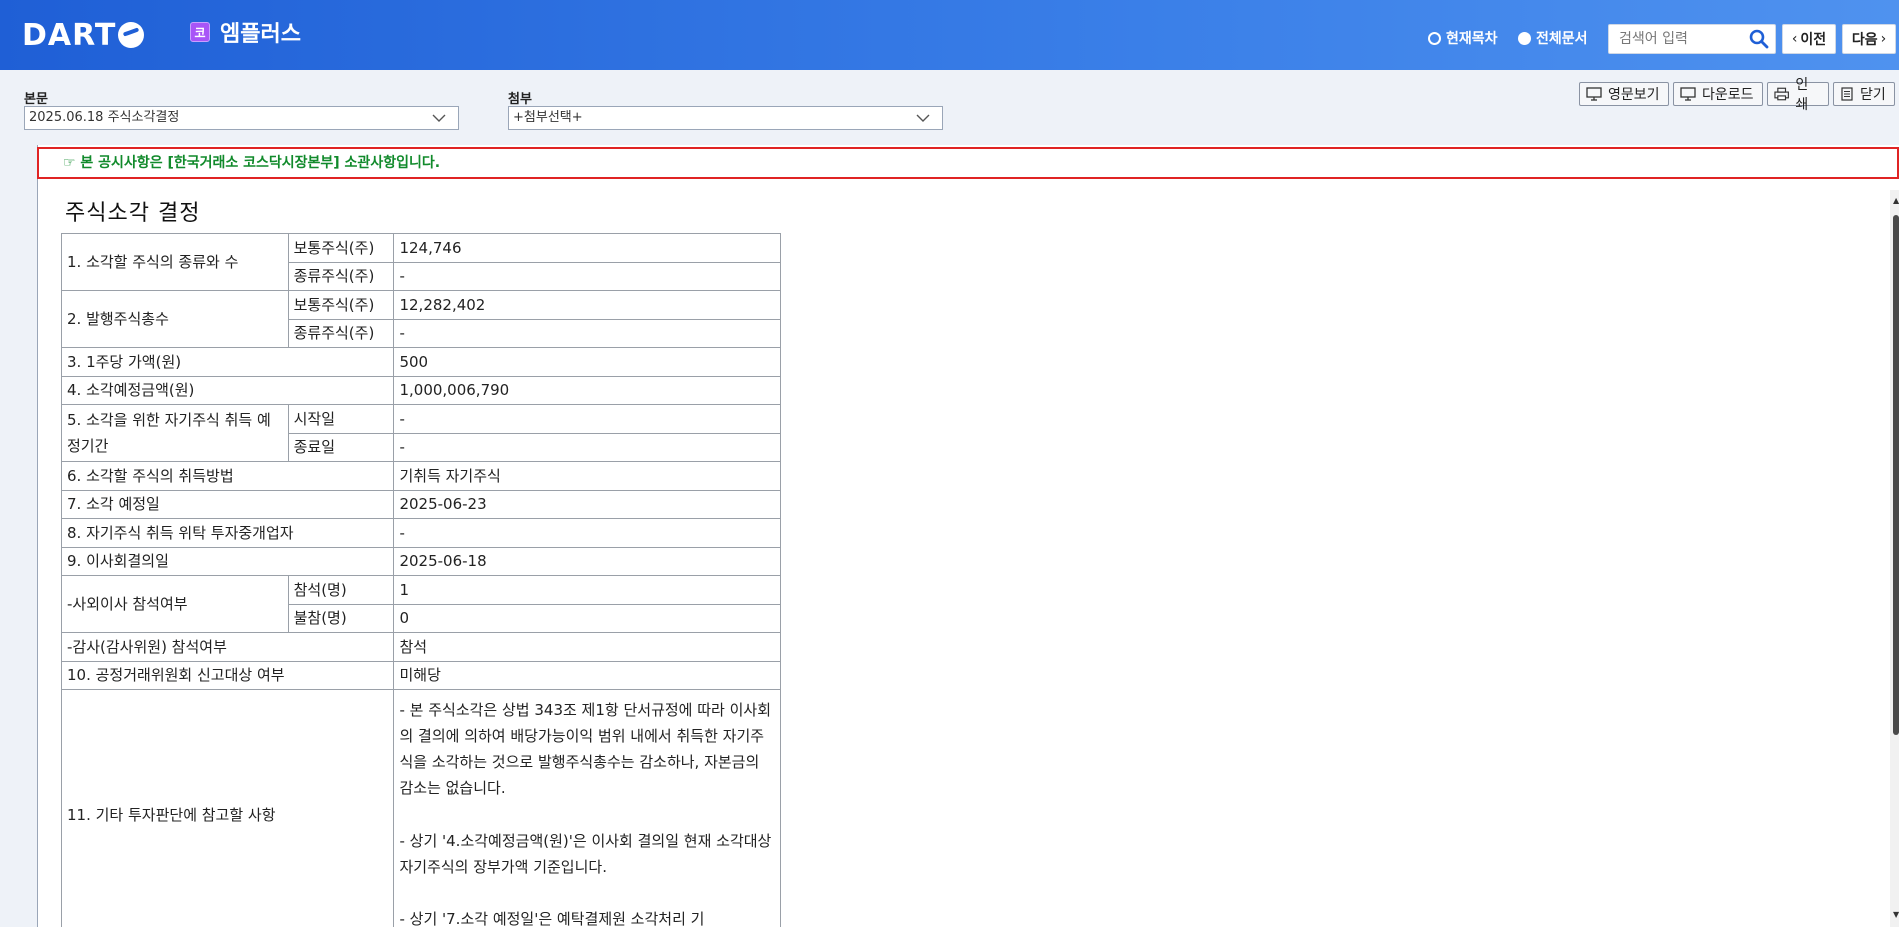 This screenshot has width=1899, height=927. Describe the element at coordinates (552, 918) in the screenshot. I see `note-paragraph: - 상기 '7.소각 예정일'은 예탁결제원 소각처리 기` at that location.